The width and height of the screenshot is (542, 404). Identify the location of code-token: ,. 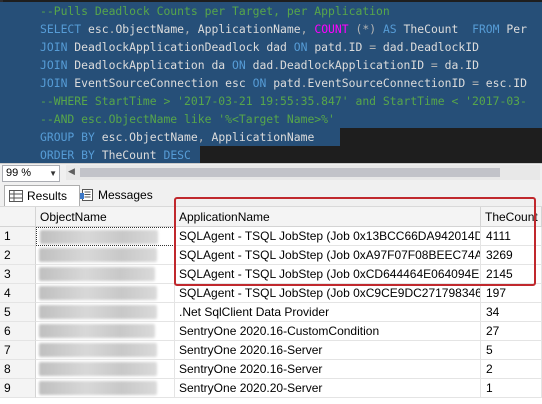
(204, 137).